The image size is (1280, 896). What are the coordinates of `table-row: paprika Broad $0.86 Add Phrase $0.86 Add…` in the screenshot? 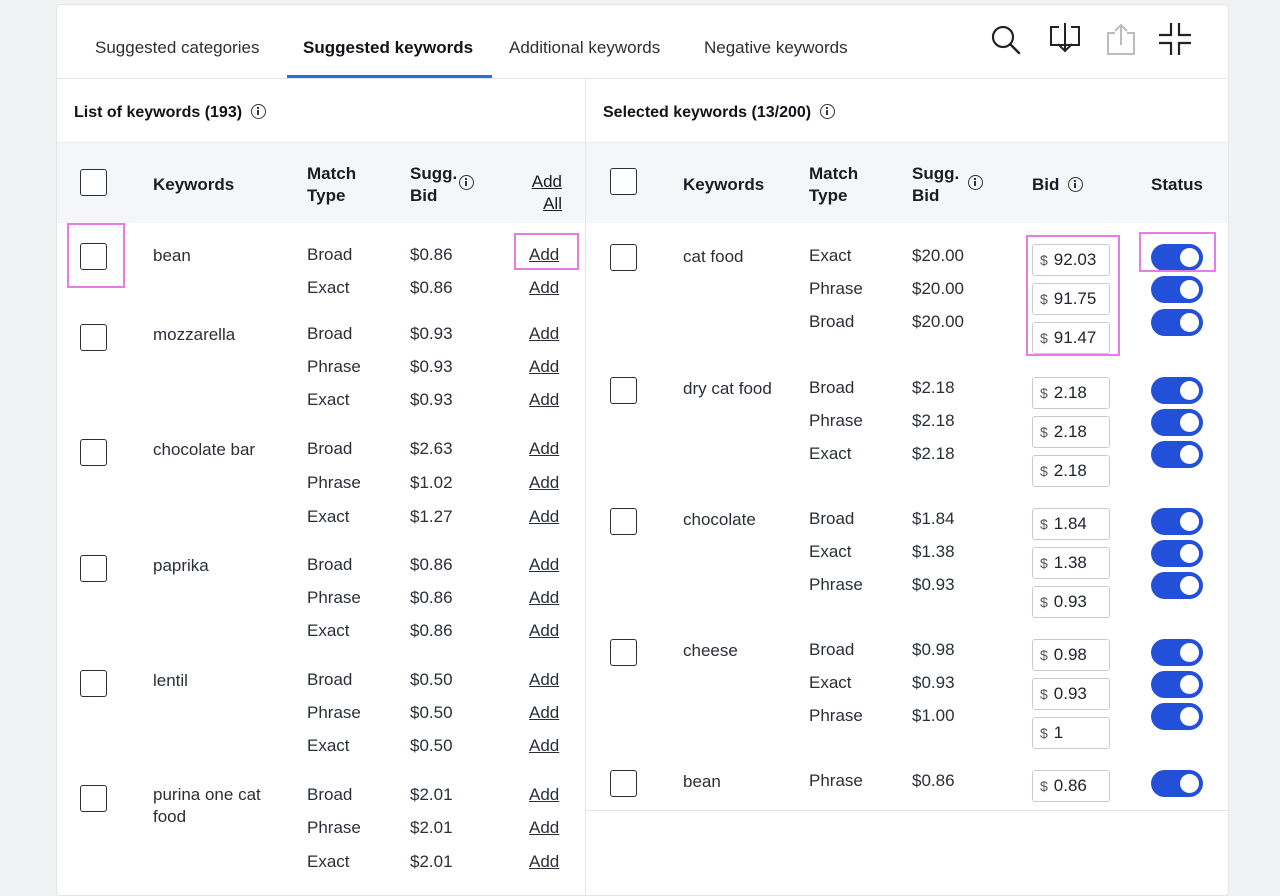 It's located at (321, 603).